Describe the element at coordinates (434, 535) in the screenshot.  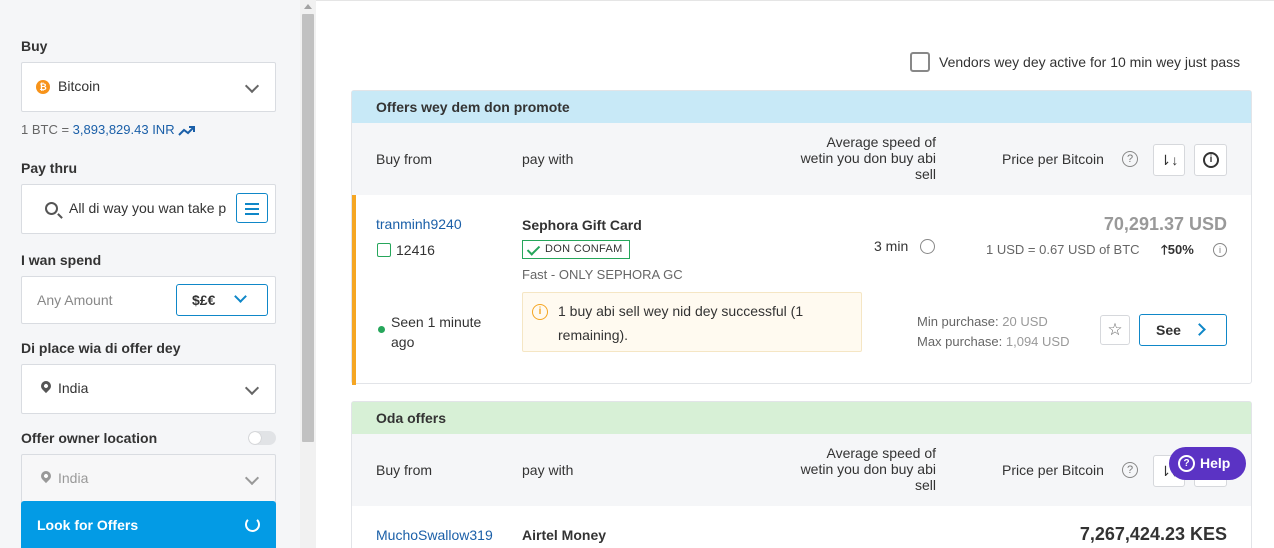
I see `seller-username: MuchoSwallow319` at that location.